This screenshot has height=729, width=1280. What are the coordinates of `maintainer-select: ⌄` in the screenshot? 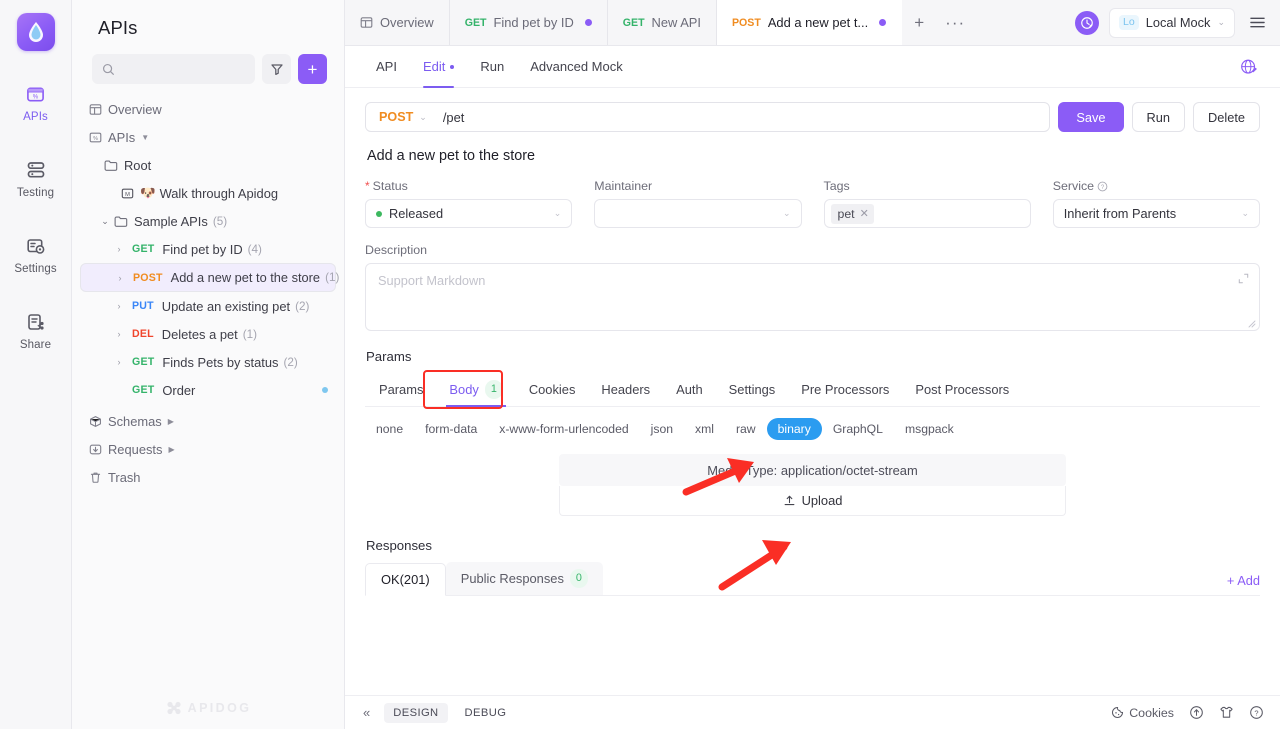 It's located at (698, 213).